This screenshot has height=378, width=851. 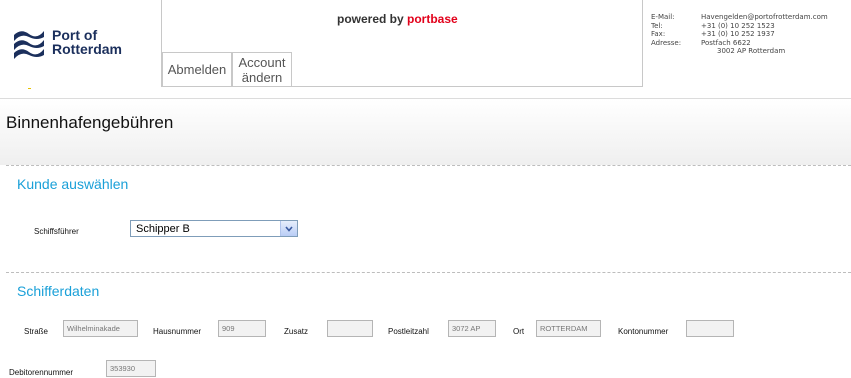 I want to click on waves-logo-icon, so click(x=29, y=45).